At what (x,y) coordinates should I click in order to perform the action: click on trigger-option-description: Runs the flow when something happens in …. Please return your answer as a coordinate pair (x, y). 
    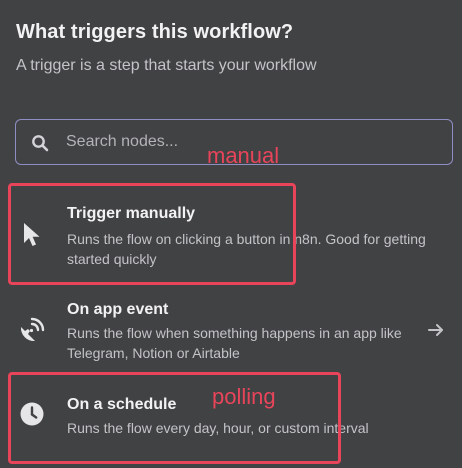
    Looking at the image, I should click on (234, 343).